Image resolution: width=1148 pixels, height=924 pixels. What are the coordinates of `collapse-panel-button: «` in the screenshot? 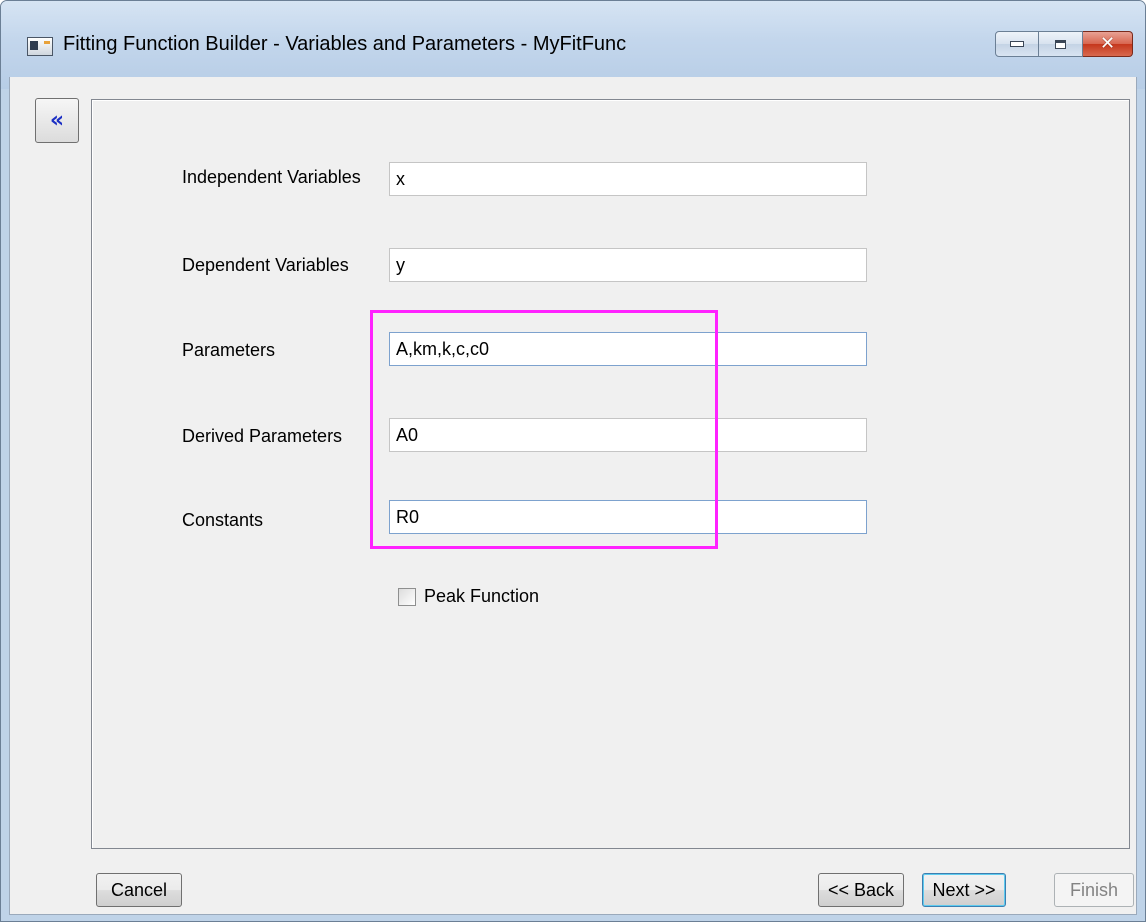 It's located at (57, 120).